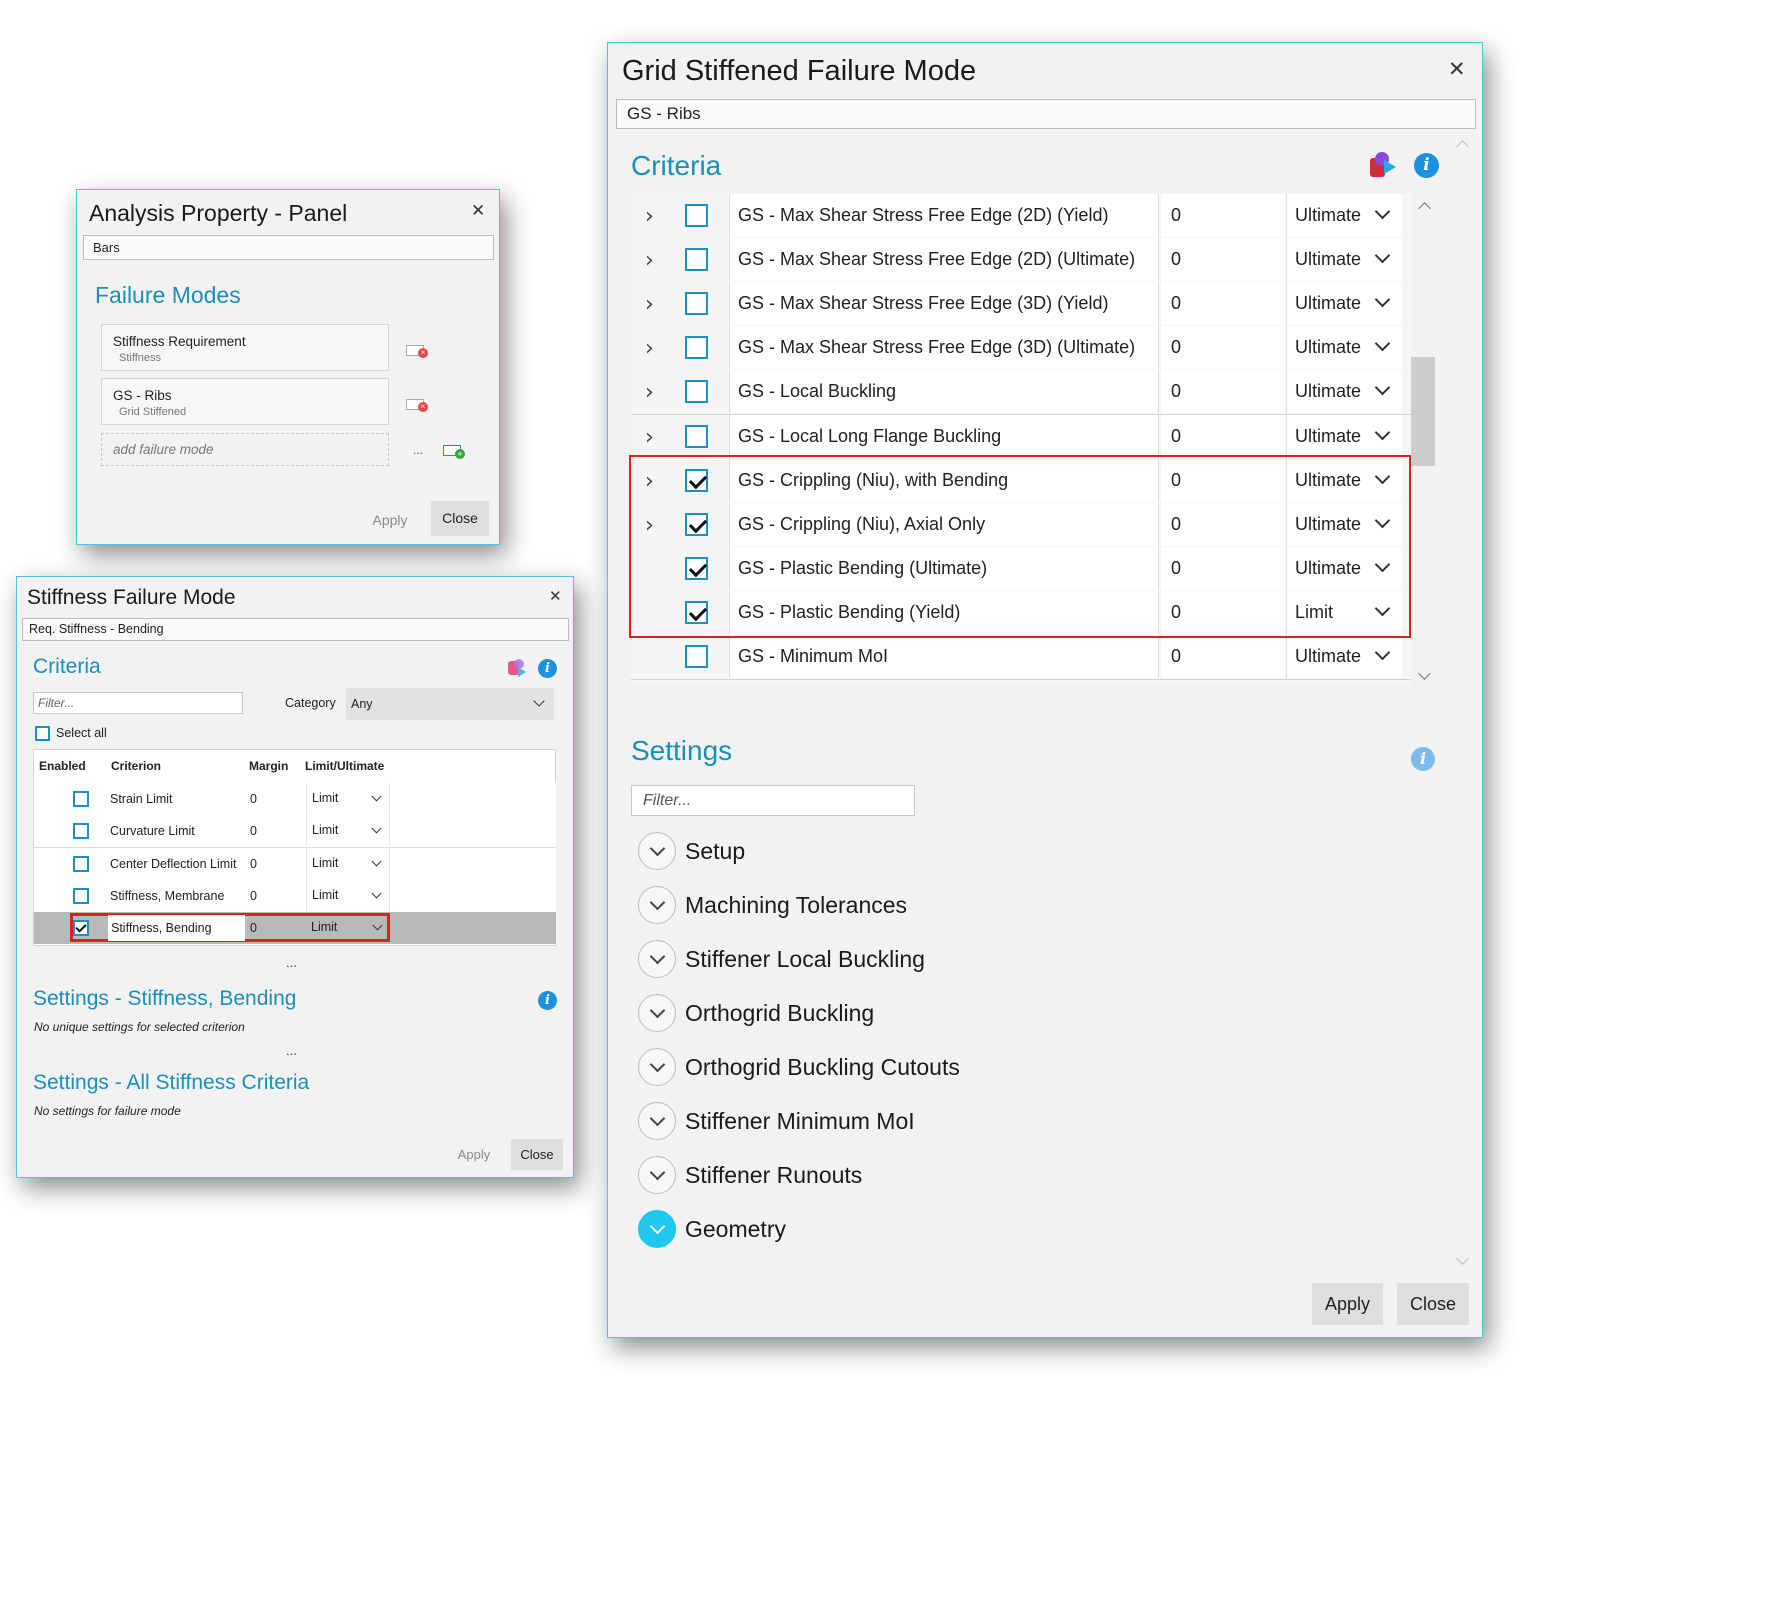 Image resolution: width=1770 pixels, height=1605 pixels. Describe the element at coordinates (288, 247) in the screenshot. I see `property-selector: Bars` at that location.